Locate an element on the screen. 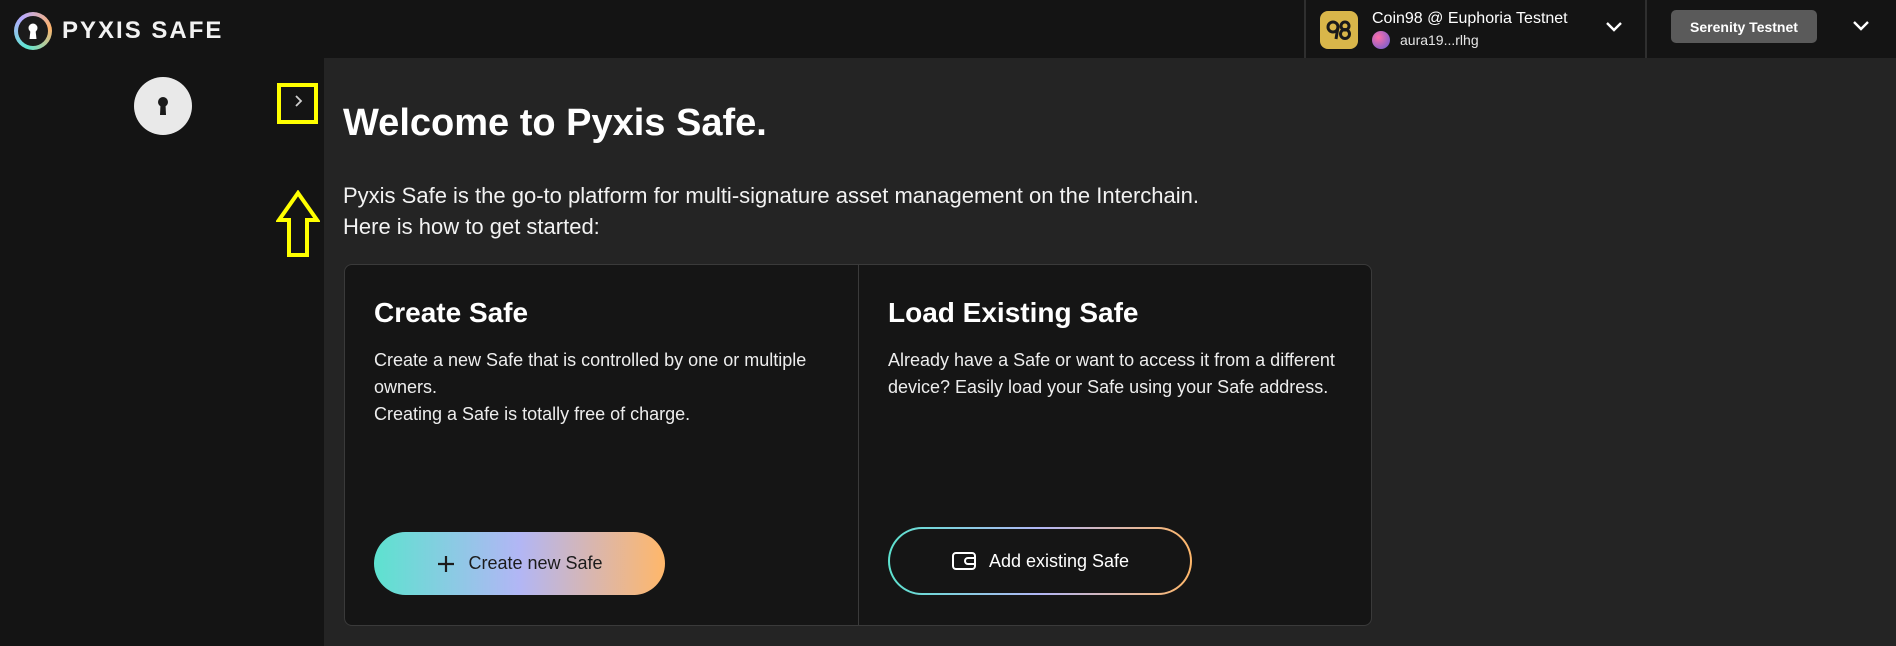 Image resolution: width=1896 pixels, height=646 pixels. up-arrow-icon is located at coordinates (298, 226).